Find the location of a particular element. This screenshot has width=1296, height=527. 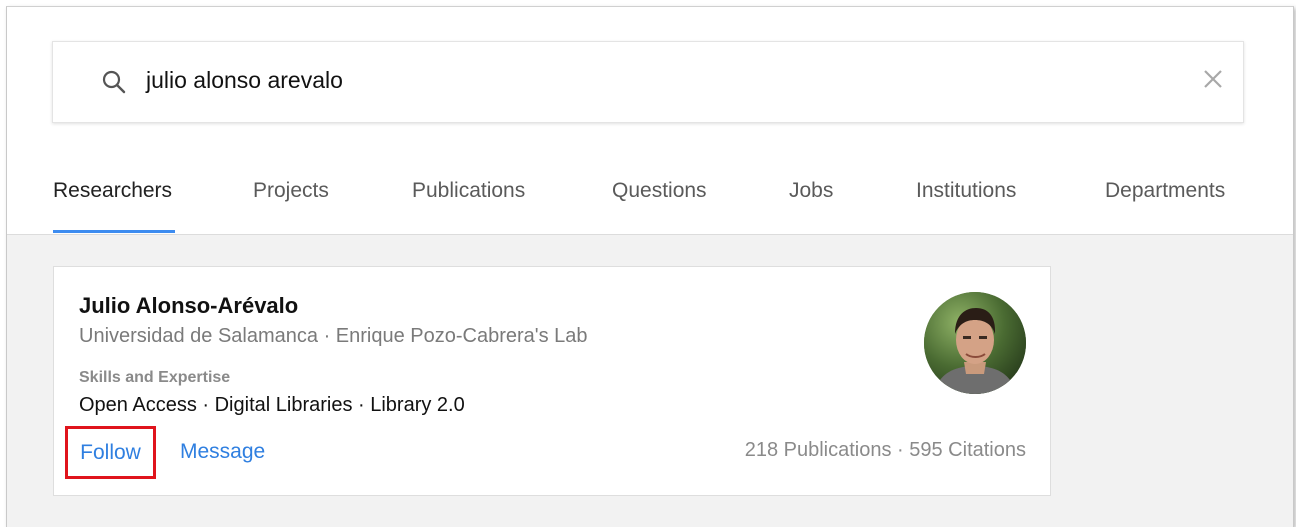

researcher-stats: 218 Publications · 595 Citations is located at coordinates (885, 450).